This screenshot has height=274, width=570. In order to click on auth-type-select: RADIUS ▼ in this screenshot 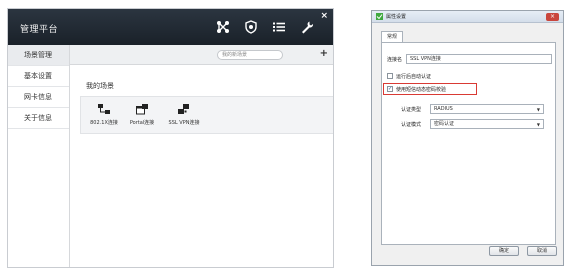, I will do `click(487, 109)`.